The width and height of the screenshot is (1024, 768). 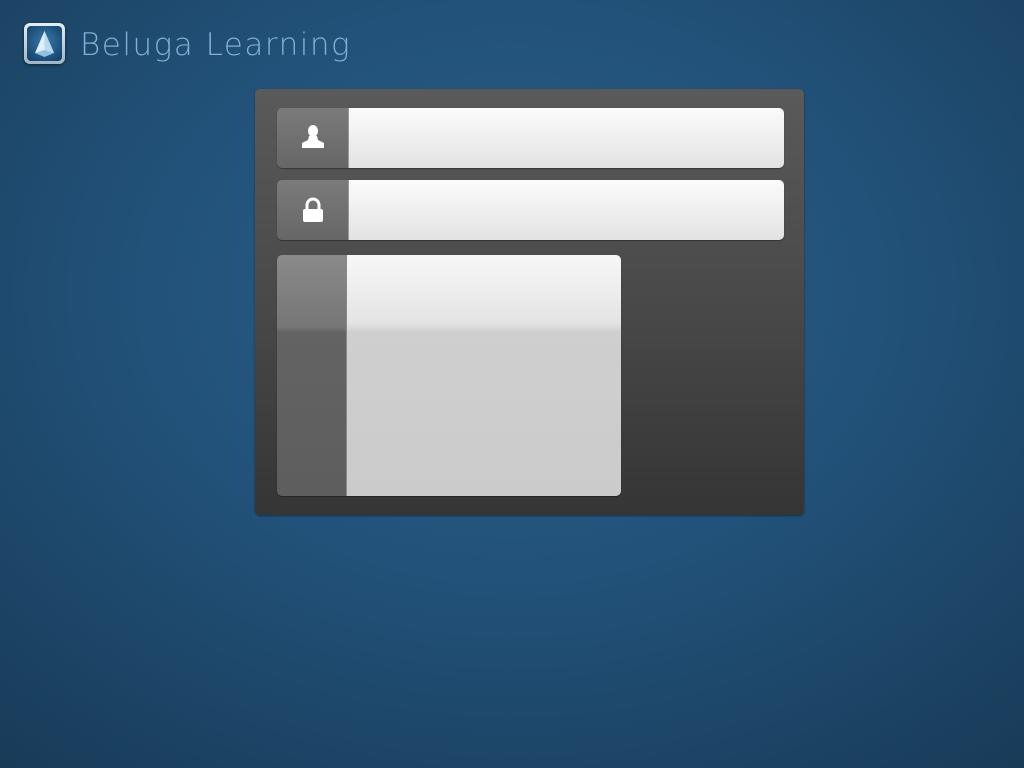 I want to click on login-button, so click(x=449, y=375).